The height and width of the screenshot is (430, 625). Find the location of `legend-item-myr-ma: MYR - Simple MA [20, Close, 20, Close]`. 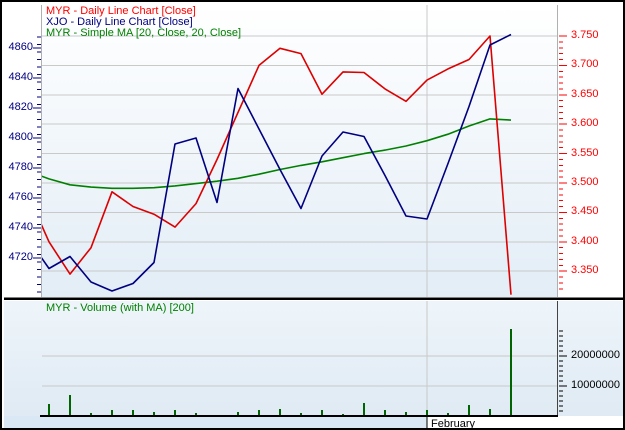

legend-item-myr-ma: MYR - Simple MA [20, Close, 20, Close] is located at coordinates (143, 33).